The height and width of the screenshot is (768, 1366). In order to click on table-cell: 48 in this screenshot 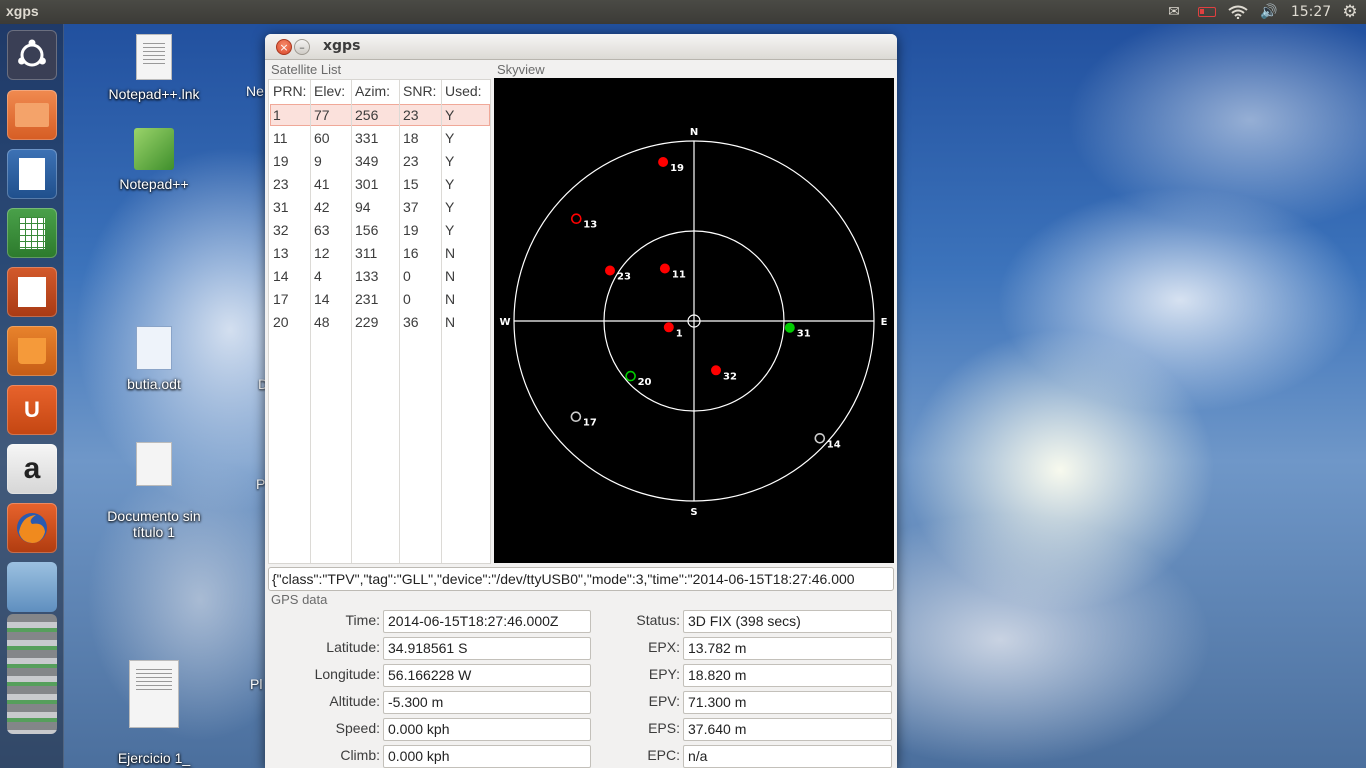, I will do `click(322, 322)`.